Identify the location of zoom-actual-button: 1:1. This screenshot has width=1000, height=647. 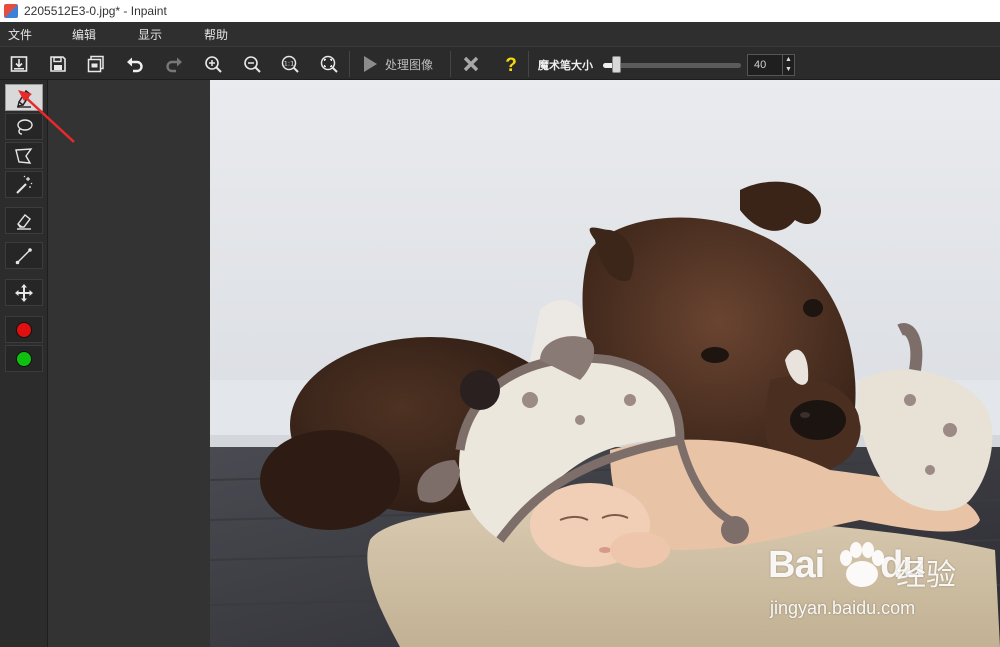
(290, 64).